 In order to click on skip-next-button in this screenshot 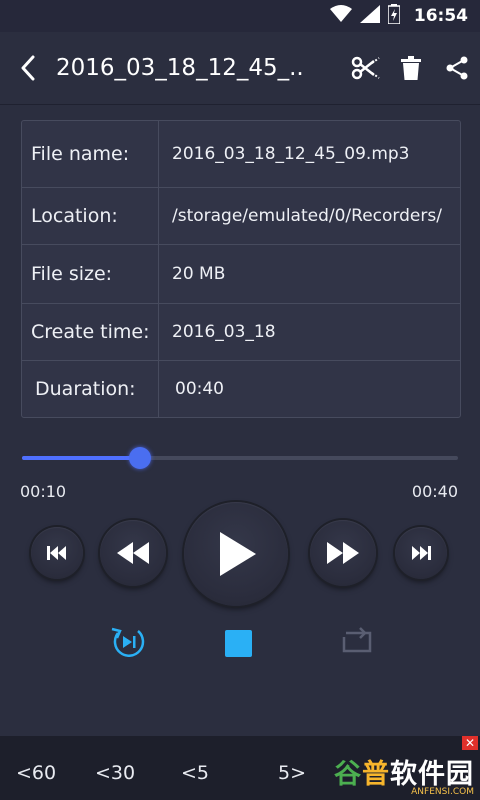, I will do `click(421, 553)`.